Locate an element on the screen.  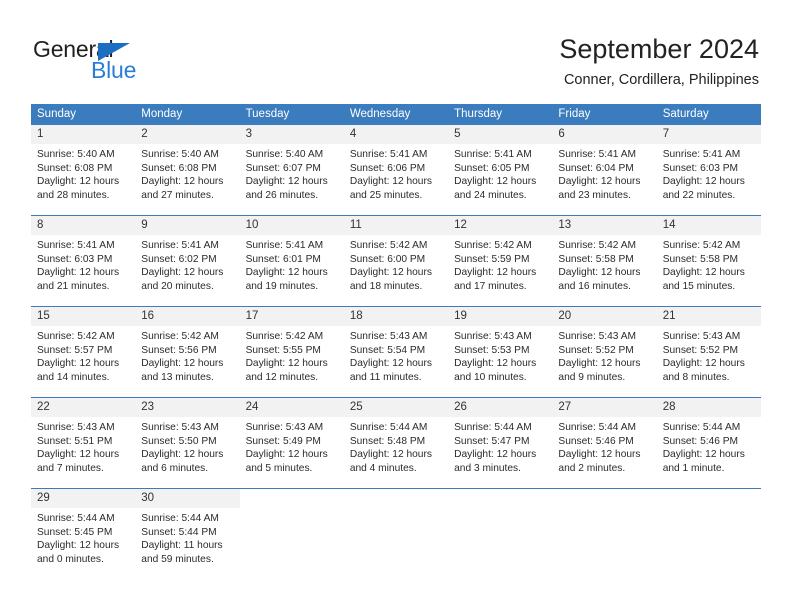
day-number: 20 is located at coordinates (604, 316).